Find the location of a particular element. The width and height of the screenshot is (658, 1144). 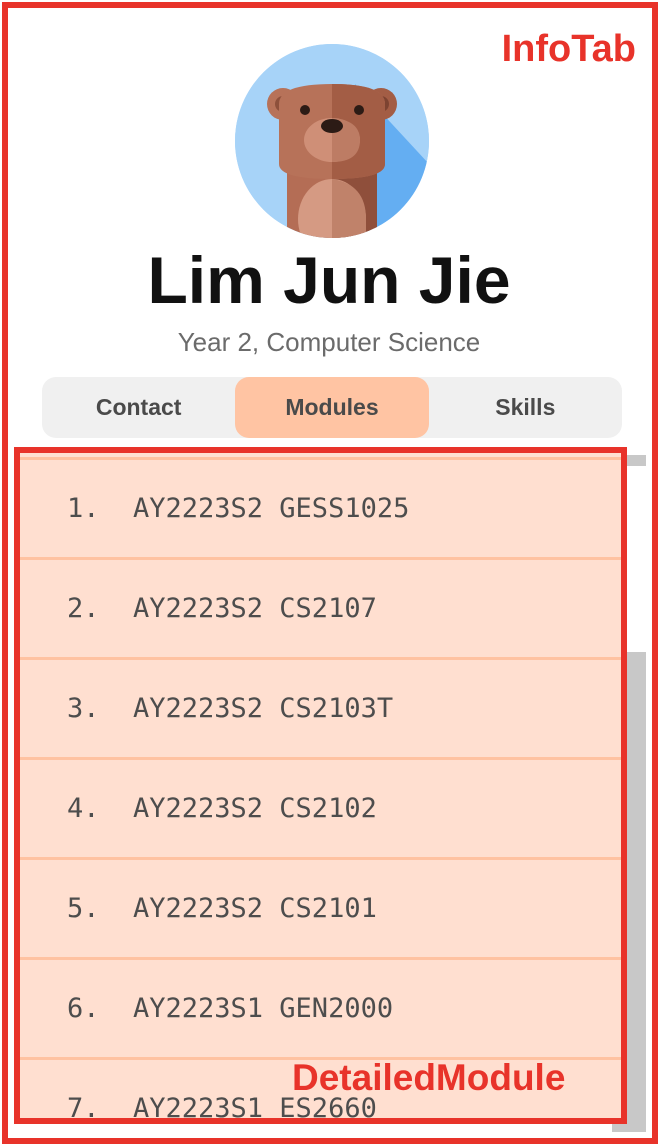

module-code: AY2223S2 CS2103T is located at coordinates (263, 708).